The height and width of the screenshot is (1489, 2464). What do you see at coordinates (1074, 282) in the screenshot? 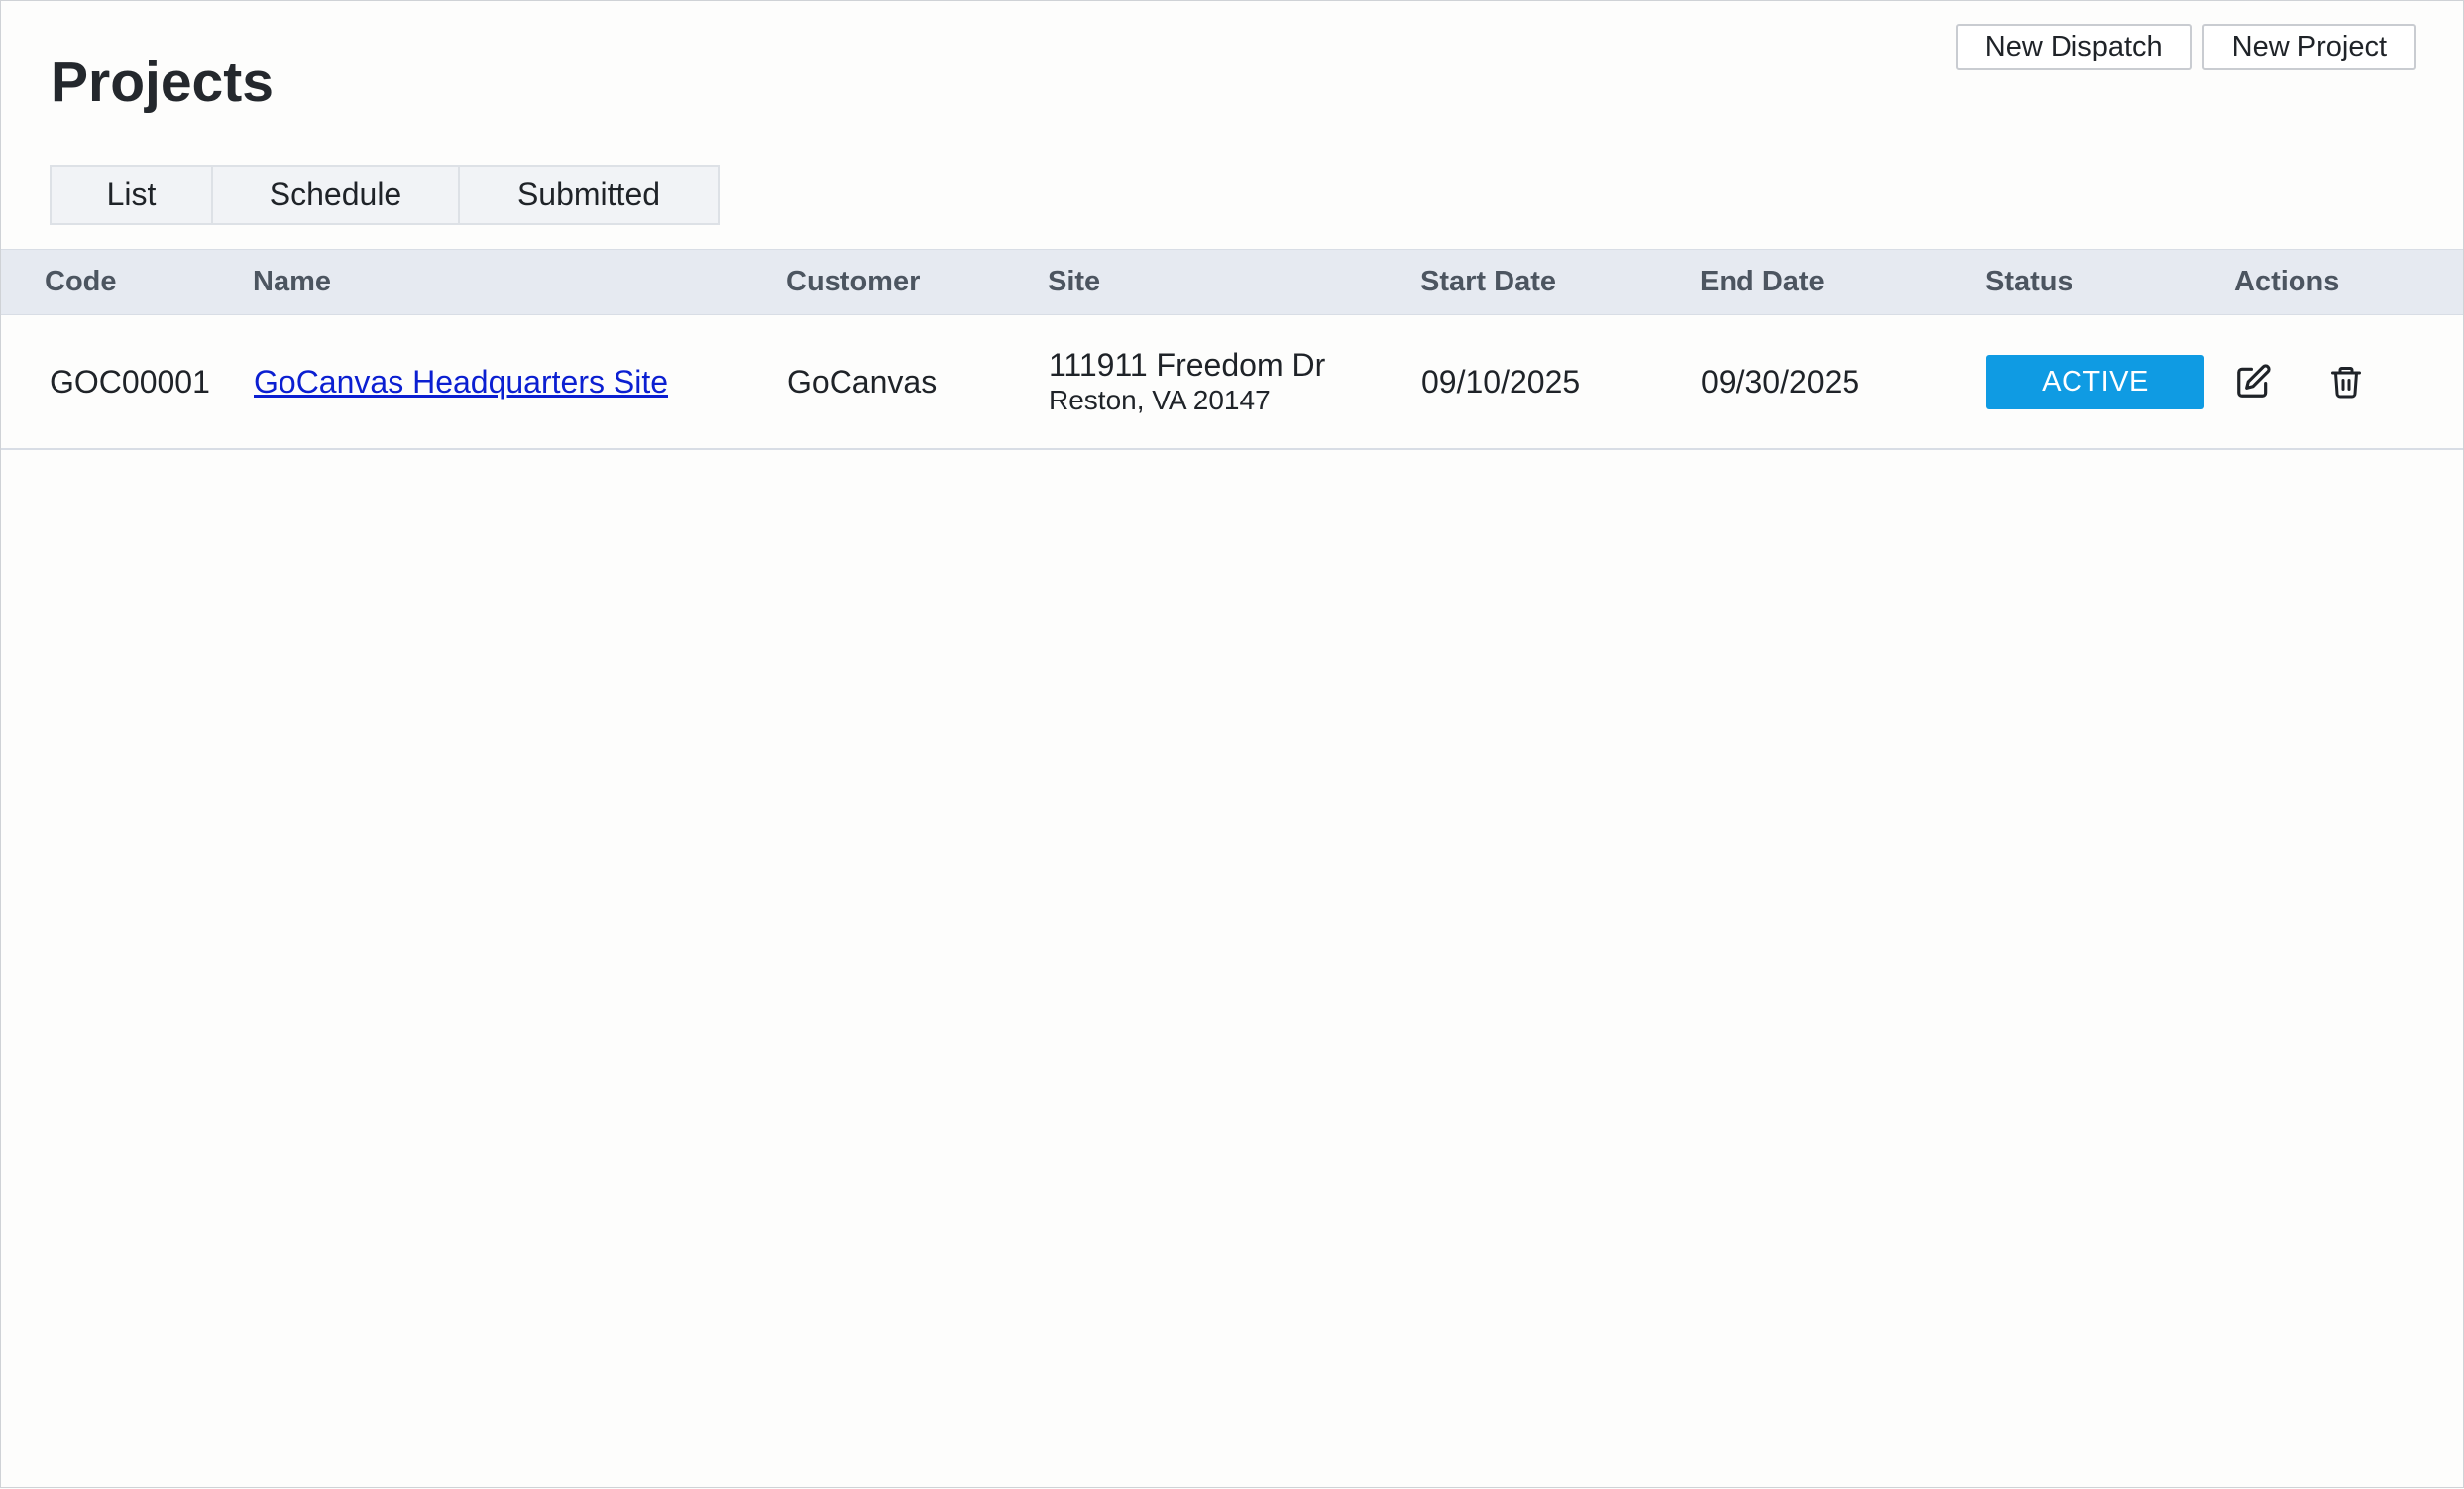
I see `column-header-site: Site` at bounding box center [1074, 282].